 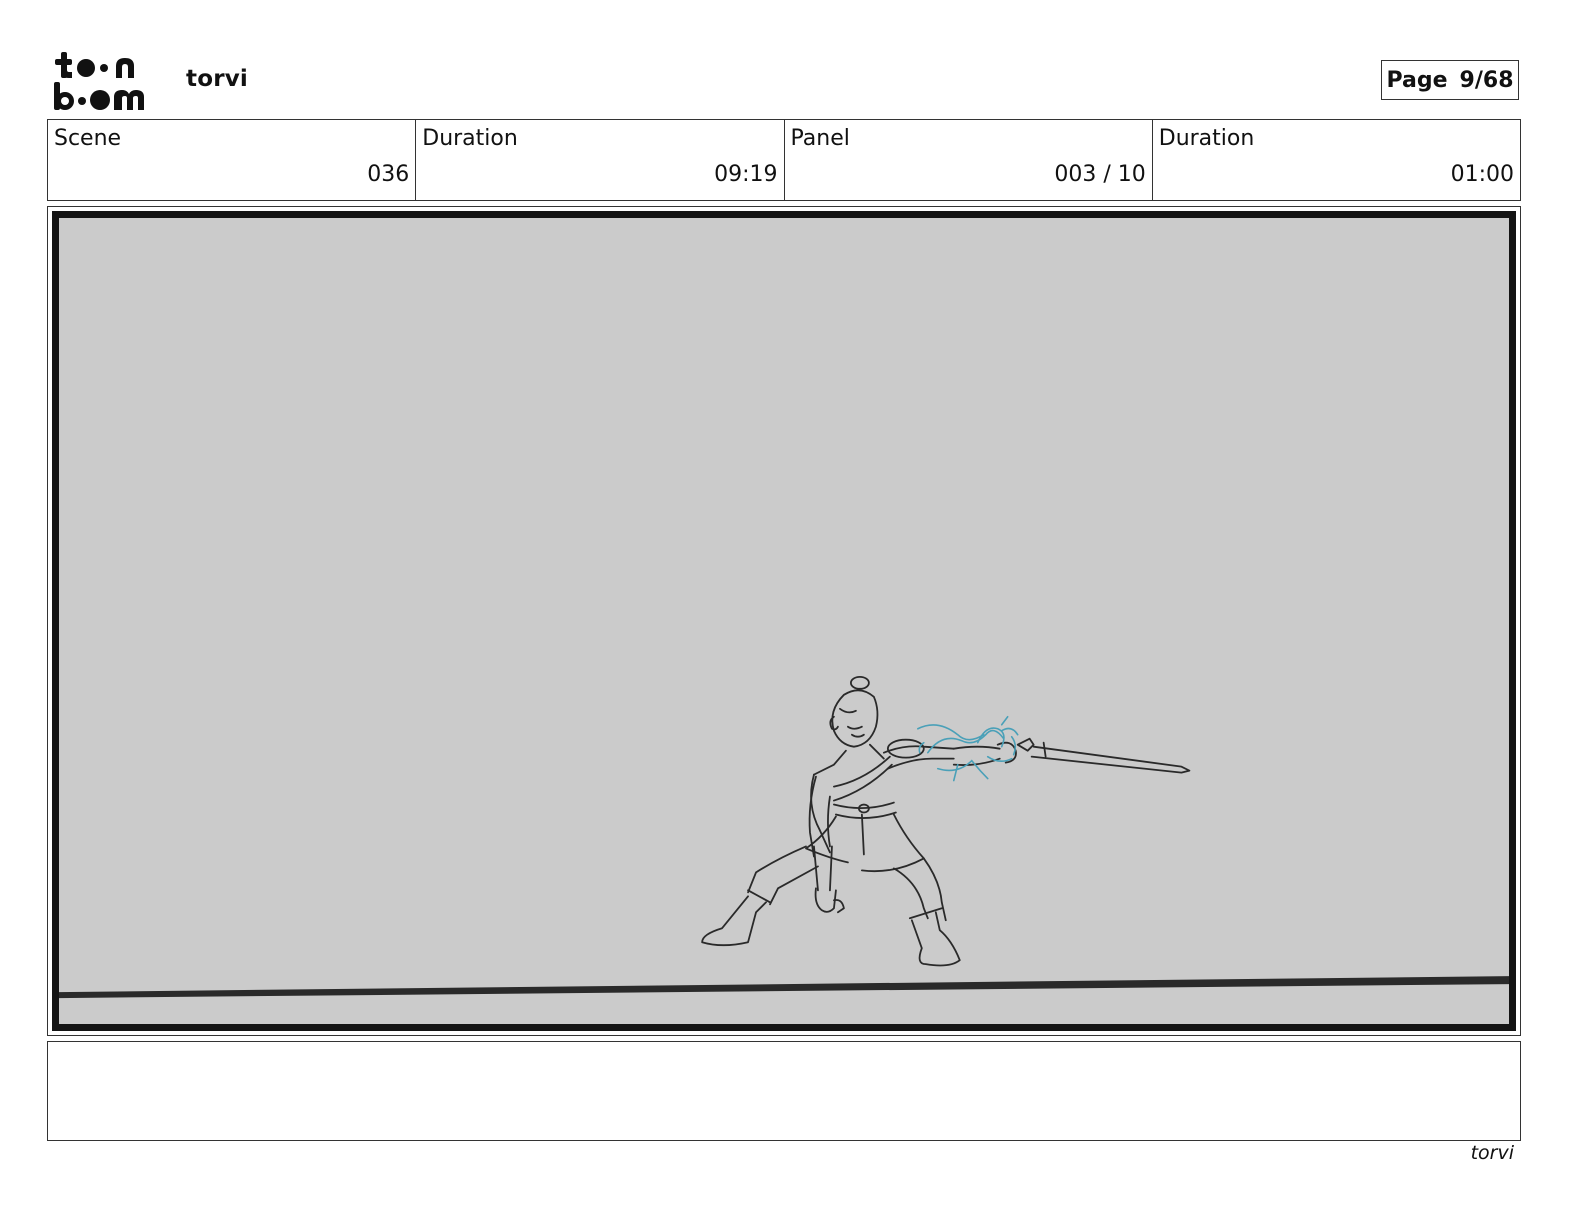 What do you see at coordinates (969, 160) in the screenshot?
I see `panel-cell: Panel 003 / 10` at bounding box center [969, 160].